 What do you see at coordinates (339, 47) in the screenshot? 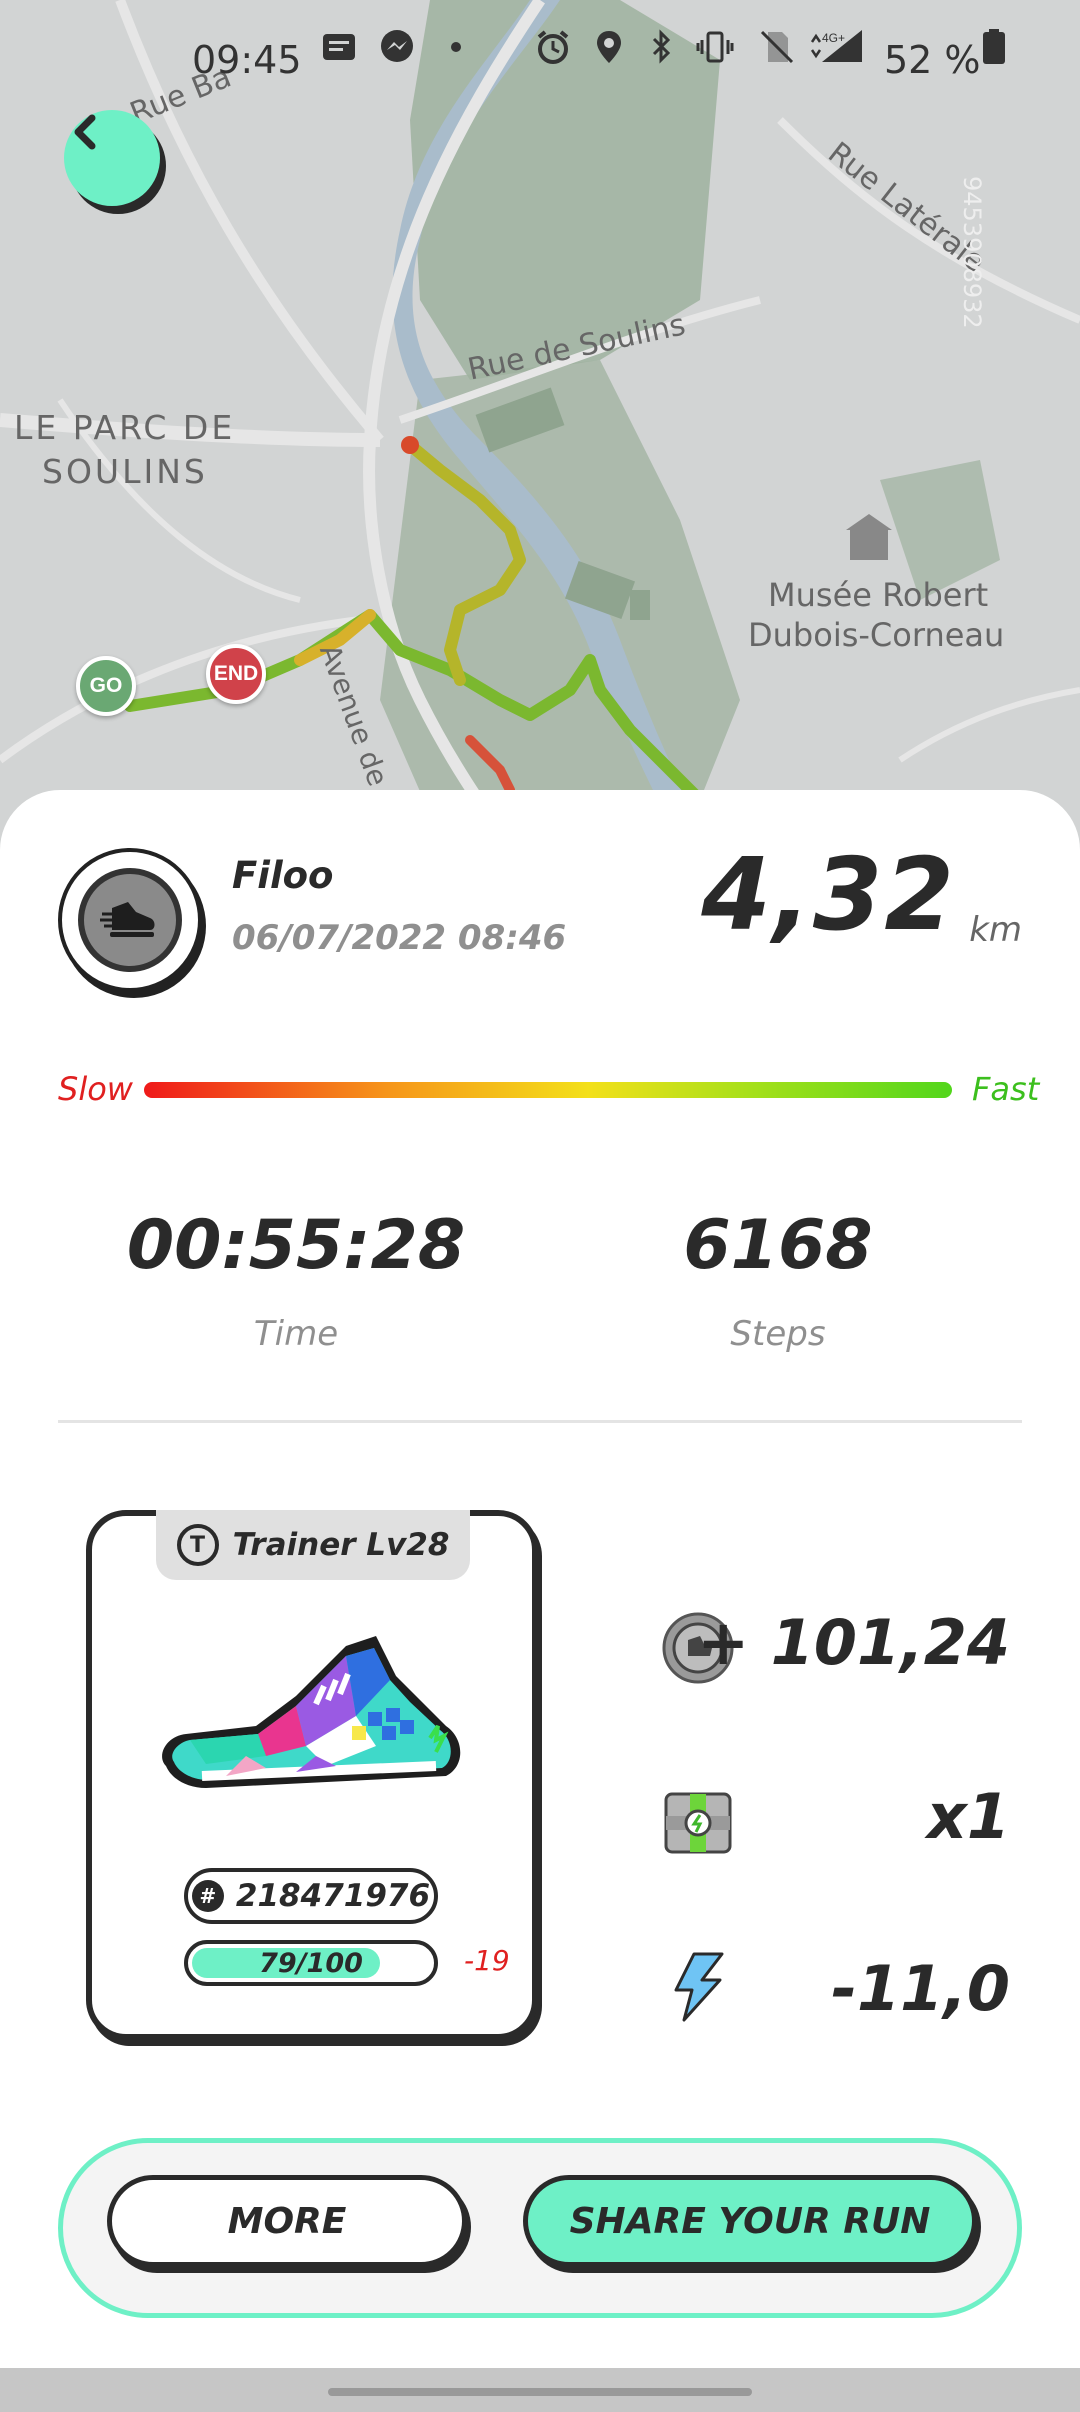
I see `message-icon` at bounding box center [339, 47].